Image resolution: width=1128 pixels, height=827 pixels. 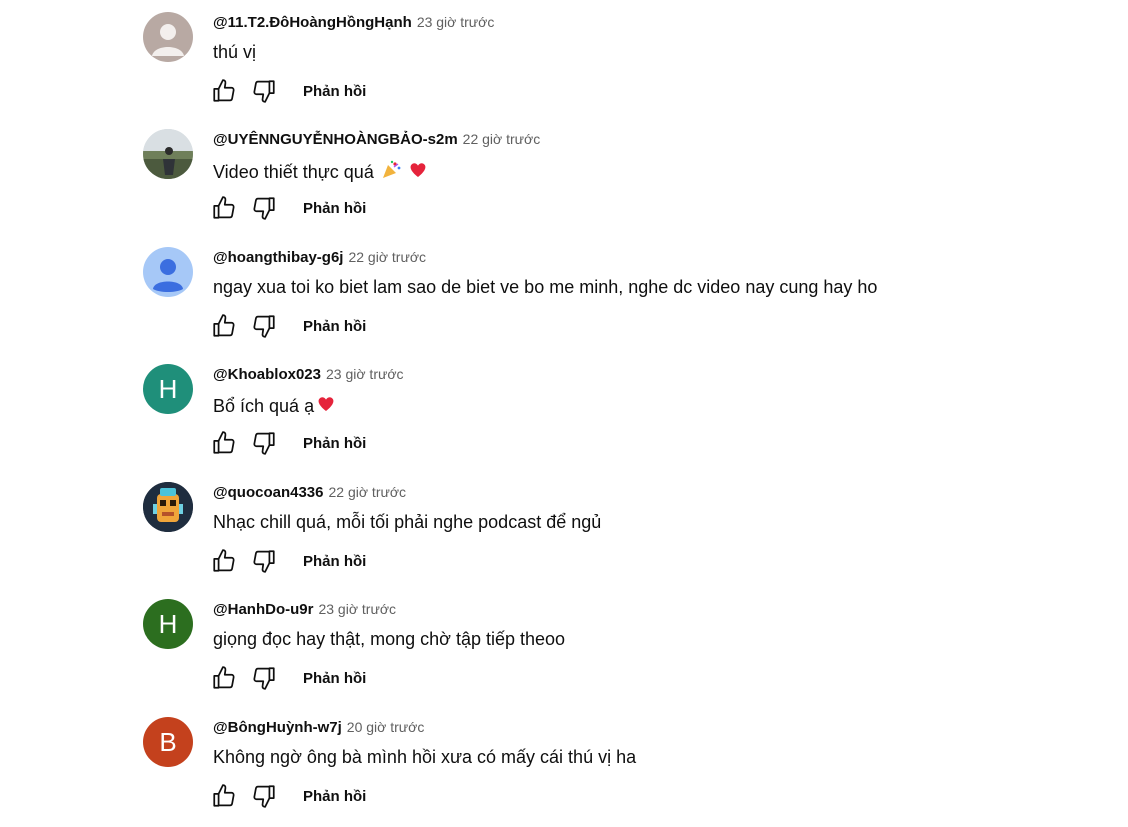 What do you see at coordinates (278, 257) in the screenshot?
I see `comment-author: @hoangthibay-g6j` at bounding box center [278, 257].